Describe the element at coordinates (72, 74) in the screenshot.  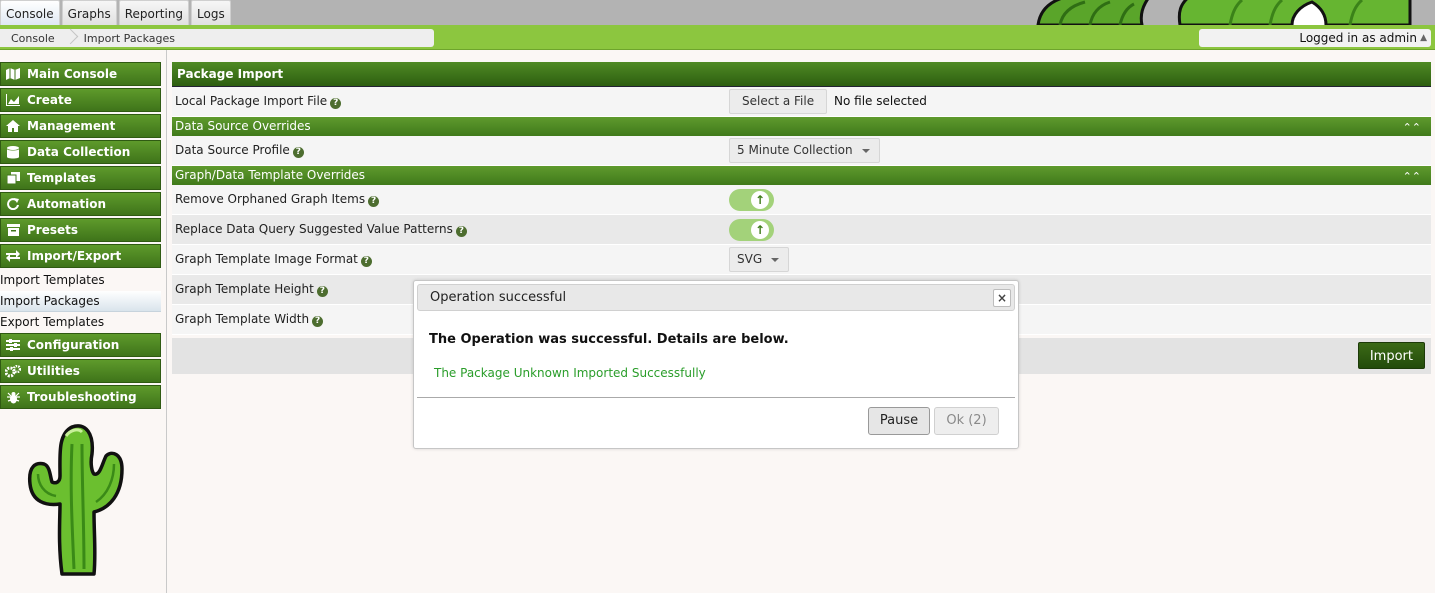
I see `sidebar-item-label: Main Console` at that location.